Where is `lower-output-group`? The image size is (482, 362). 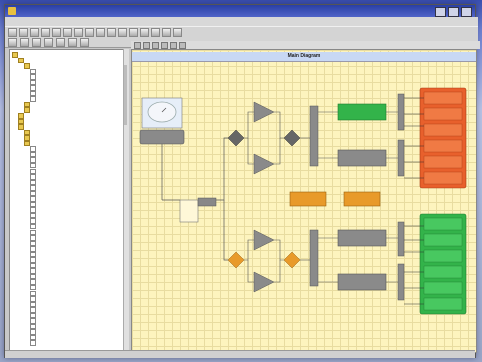
lower-output-group is located at coordinates (435, 264).